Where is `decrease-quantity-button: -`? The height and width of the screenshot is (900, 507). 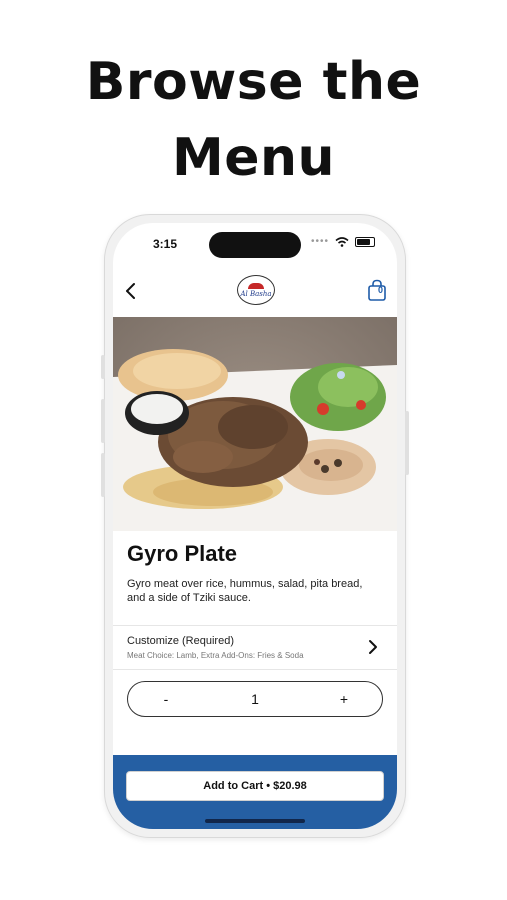
decrease-quantity-button: - is located at coordinates (166, 699).